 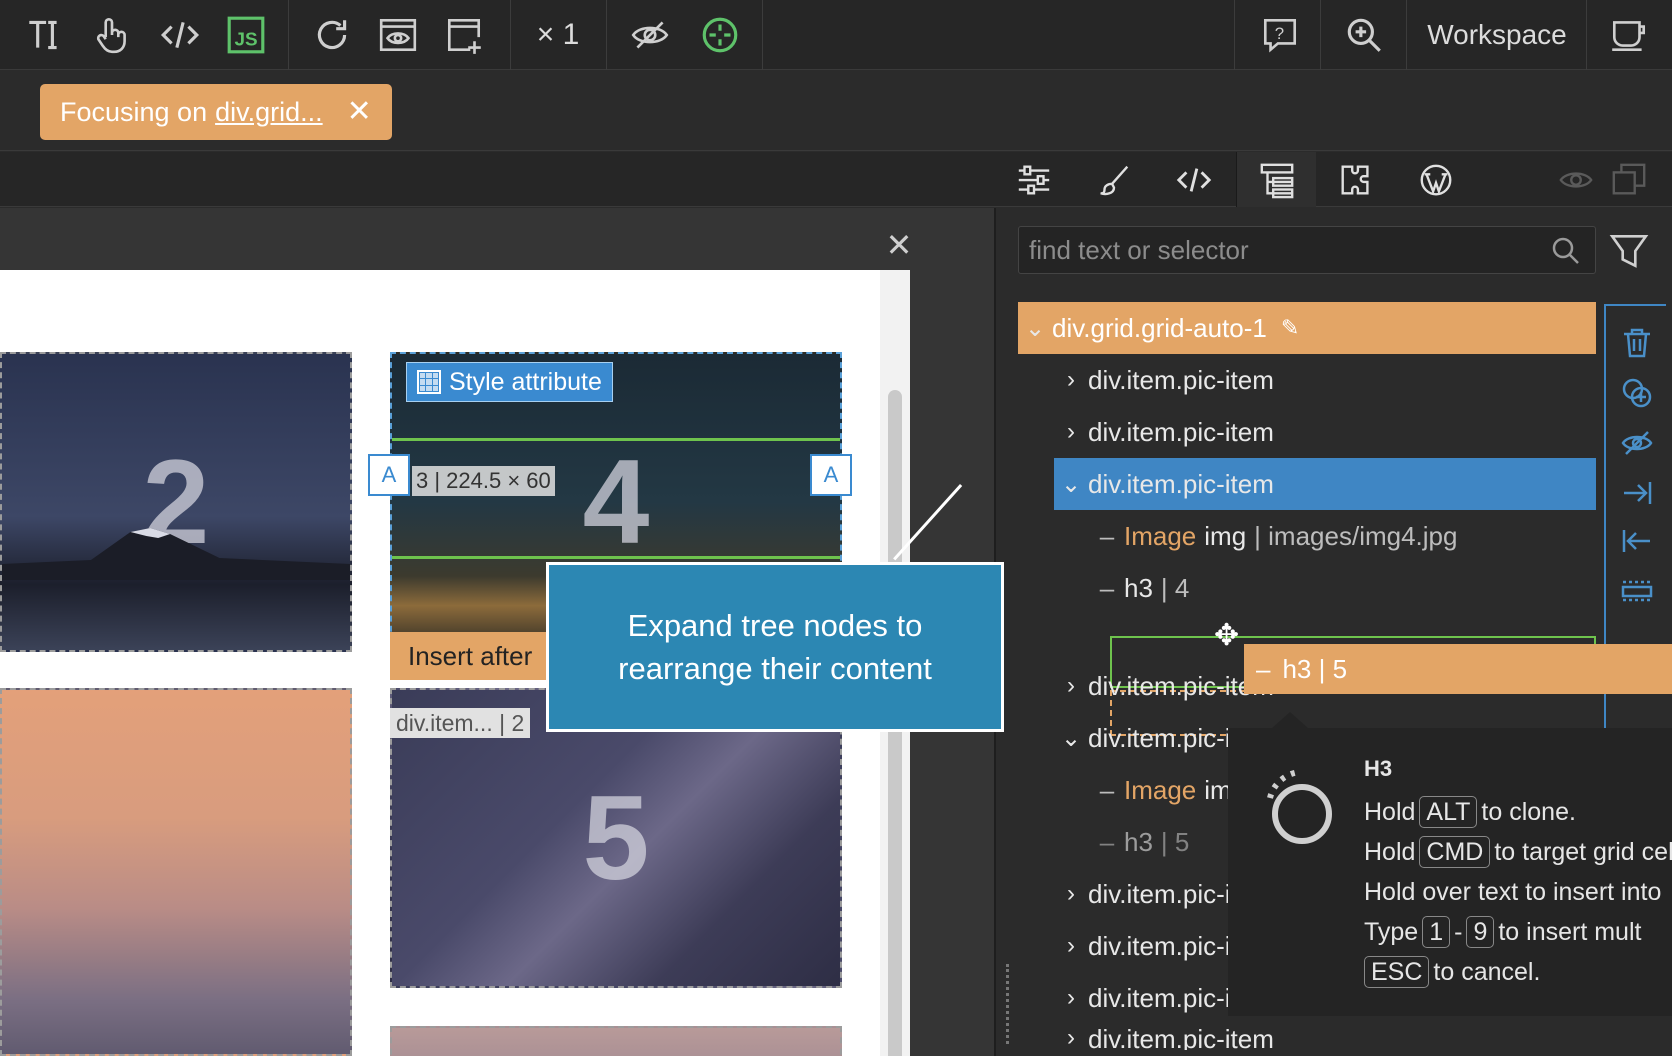 What do you see at coordinates (1227, 635) in the screenshot?
I see `move-cursor-icon: ✥` at bounding box center [1227, 635].